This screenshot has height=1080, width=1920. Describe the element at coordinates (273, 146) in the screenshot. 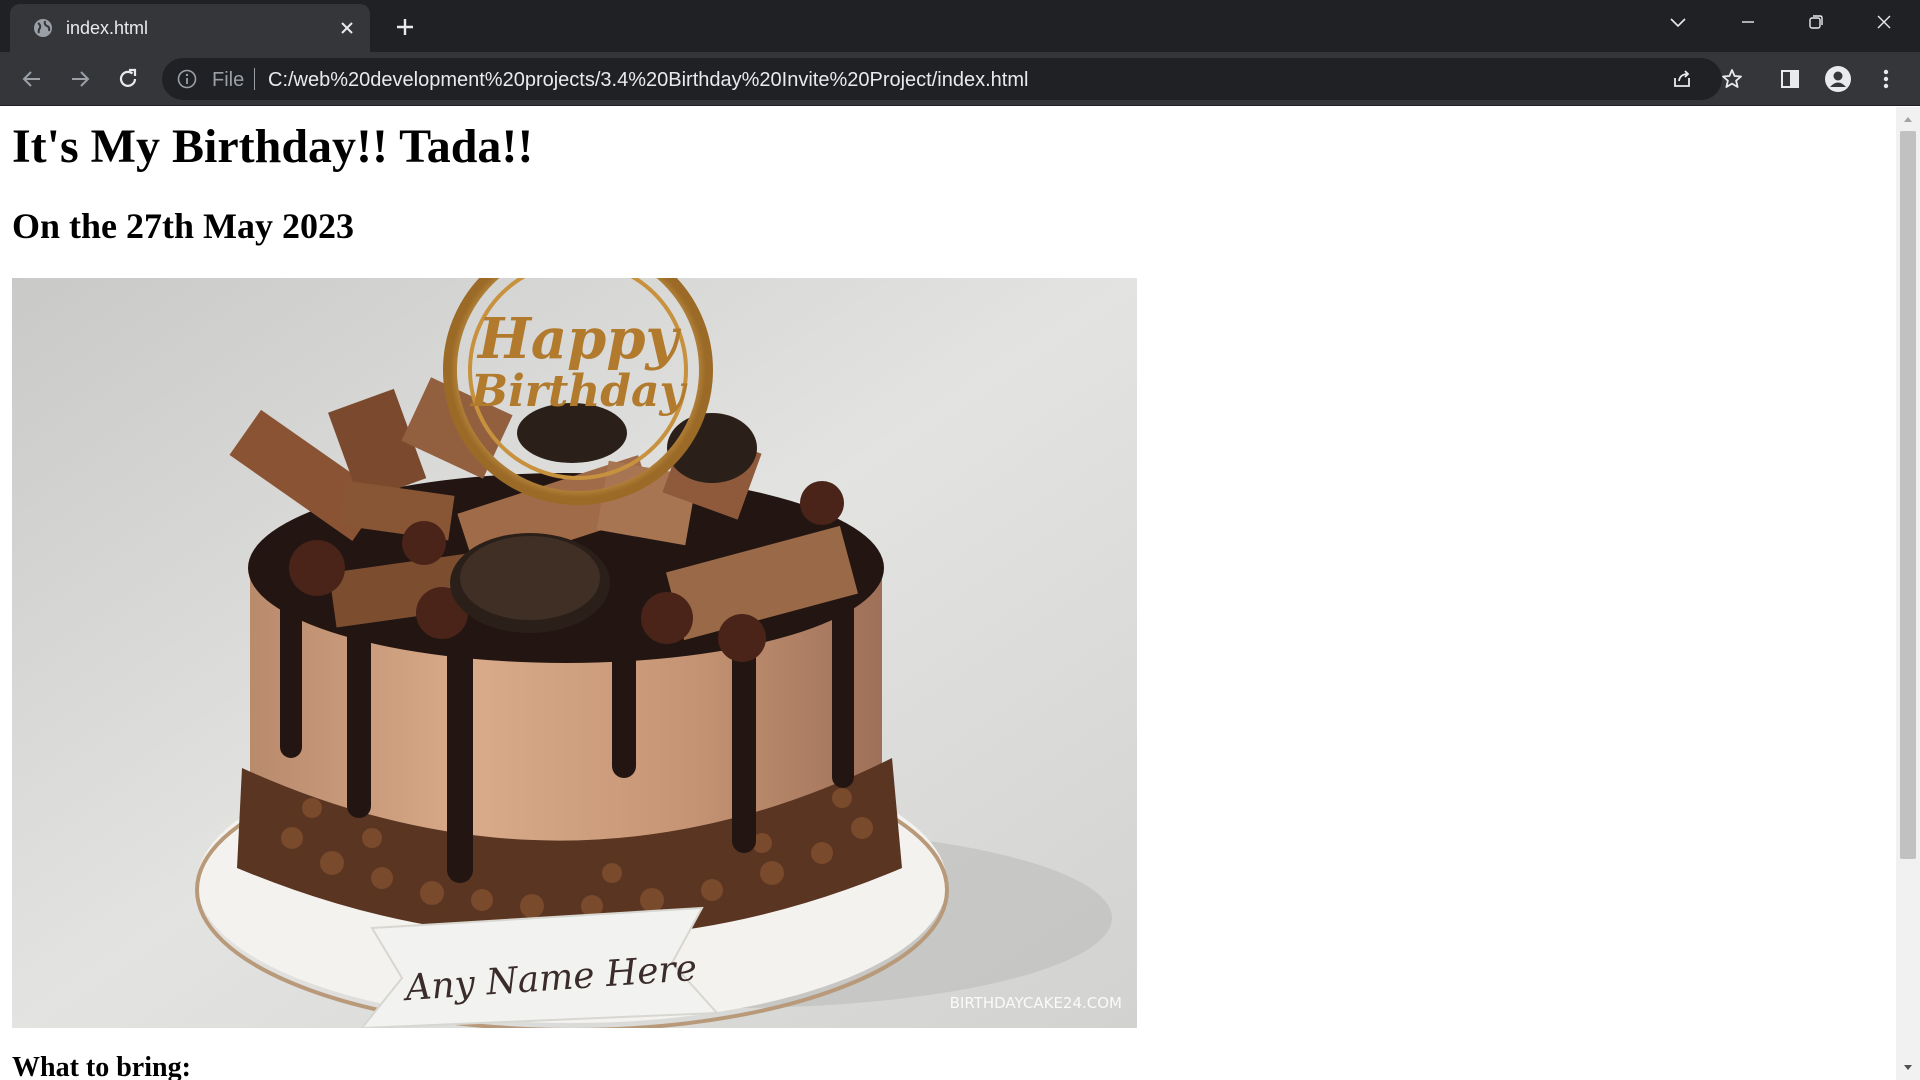

I see `page-title: It's My Birthday!! Tada!!` at that location.